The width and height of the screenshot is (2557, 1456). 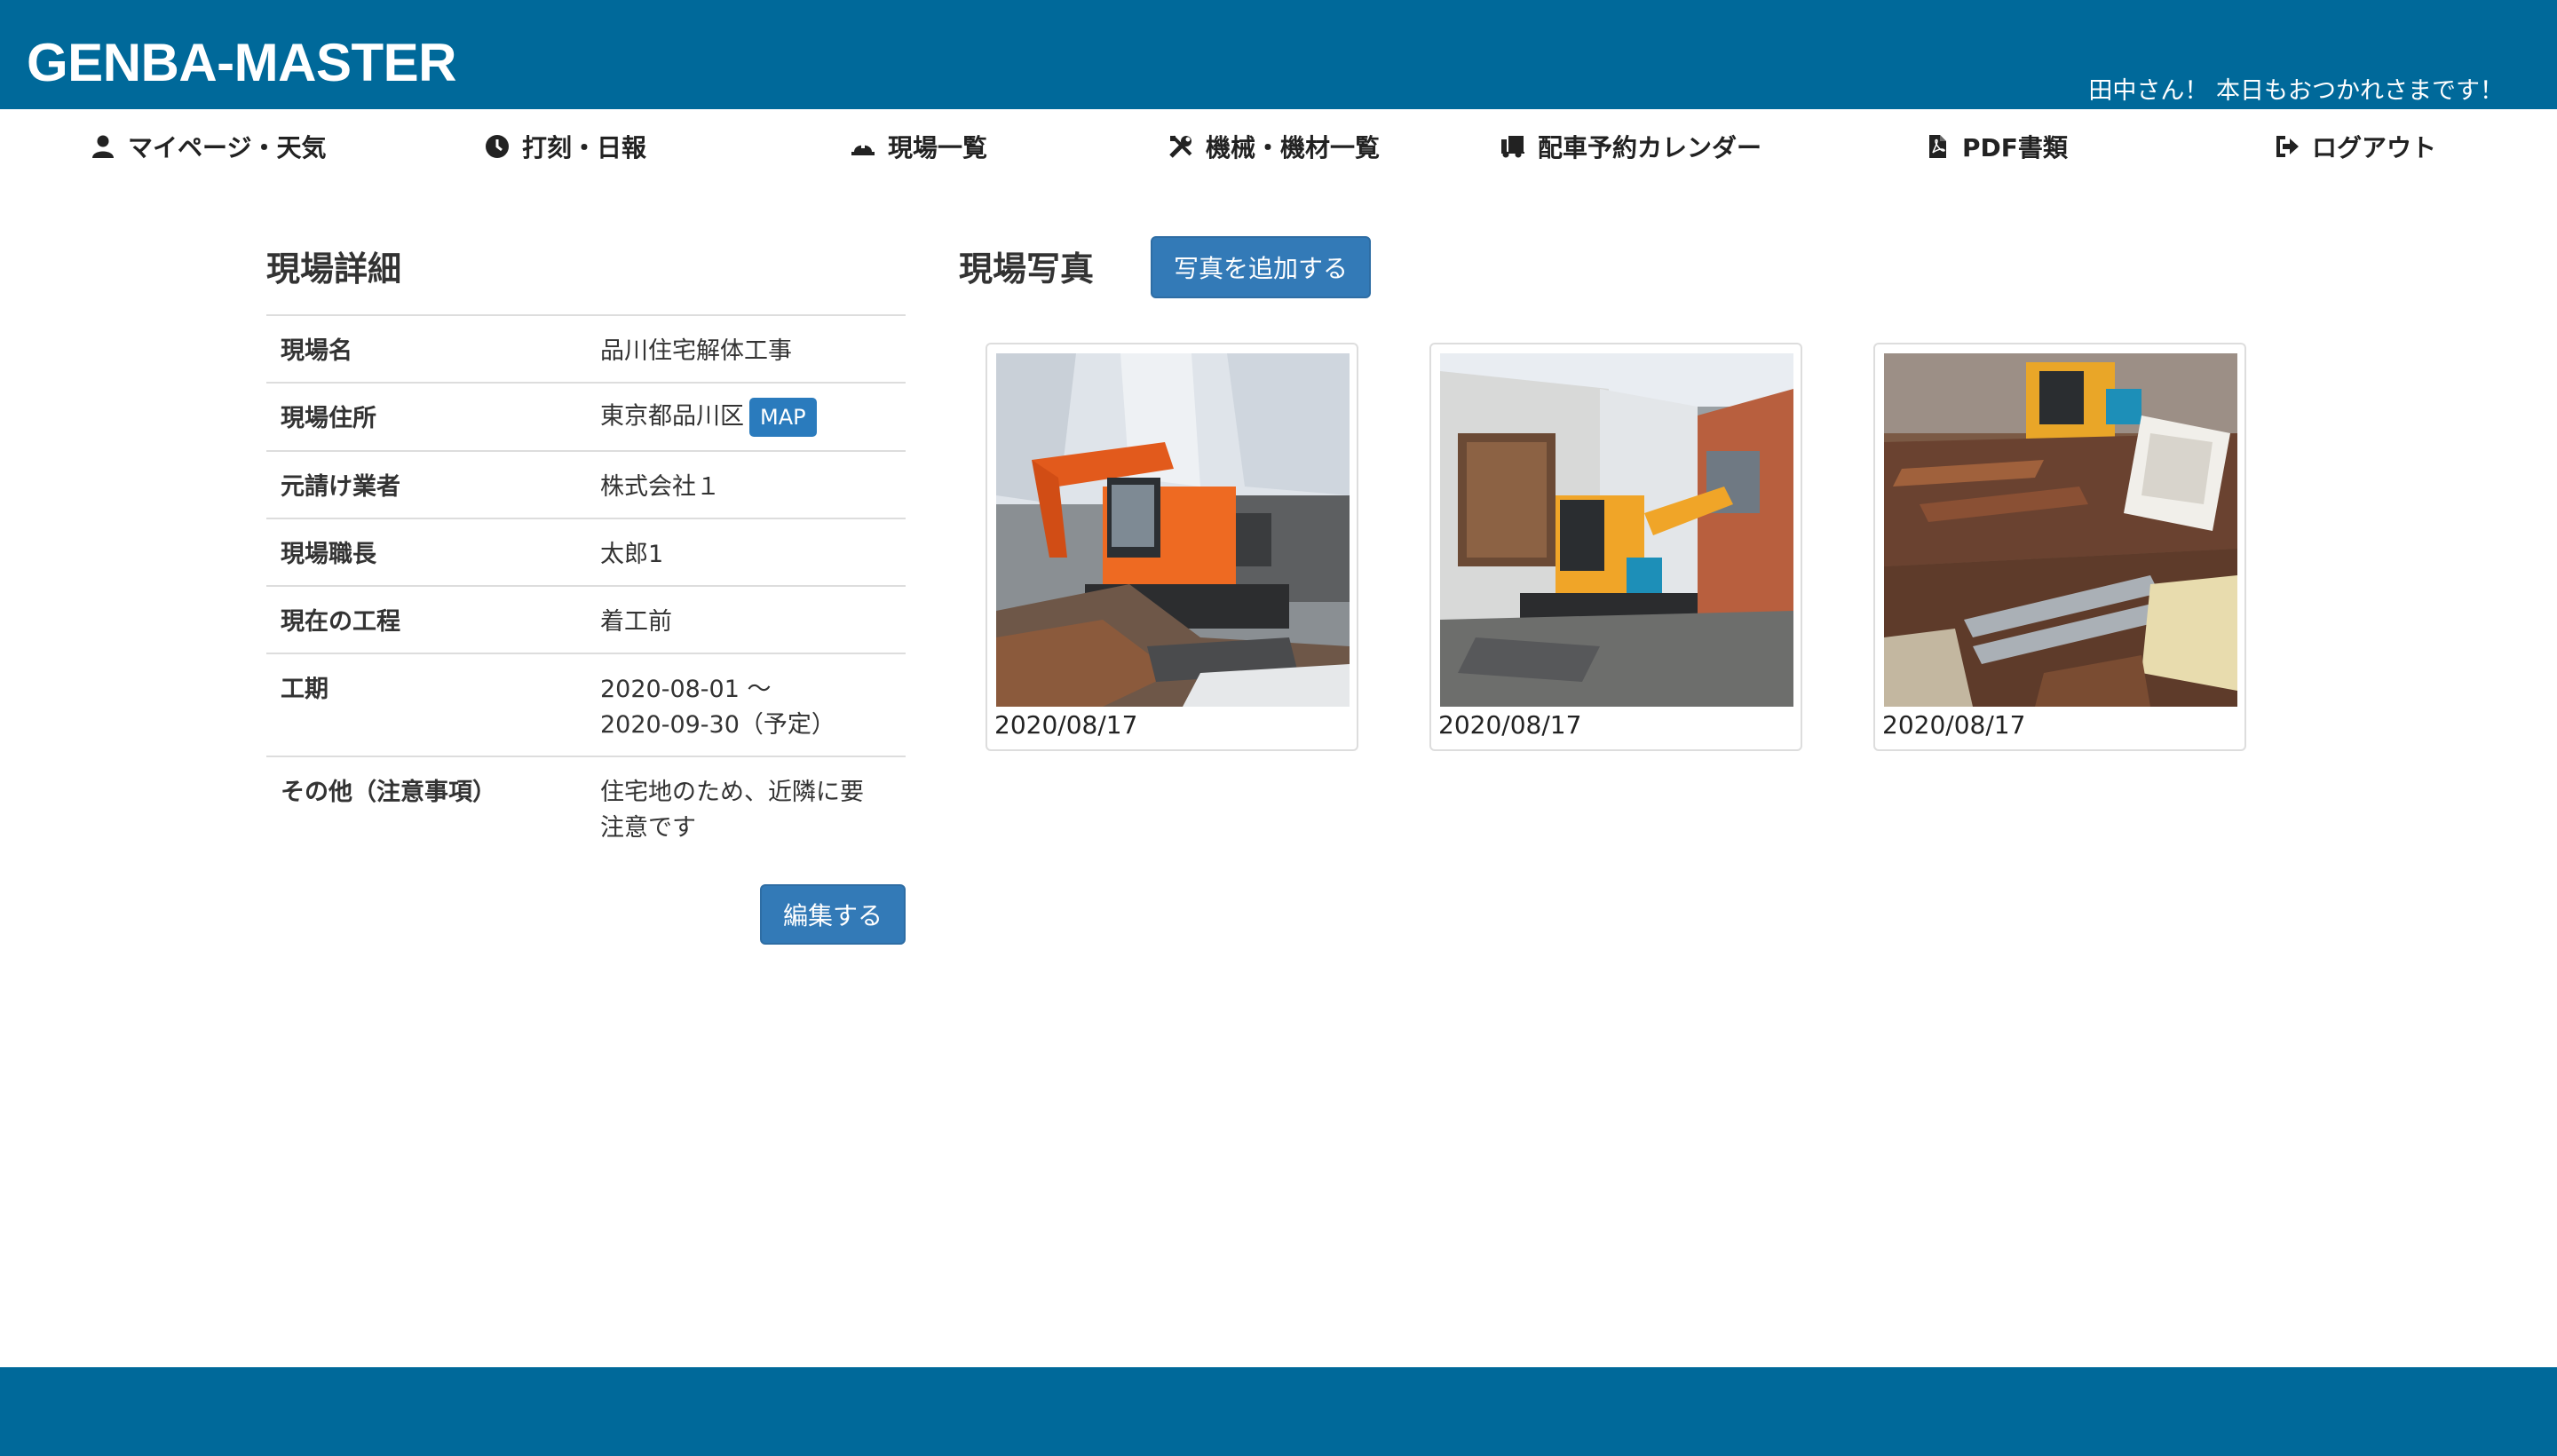 What do you see at coordinates (746, 704) in the screenshot?
I see `work-period-value: 2020-08-01 〜 2020-09-30（予定）` at bounding box center [746, 704].